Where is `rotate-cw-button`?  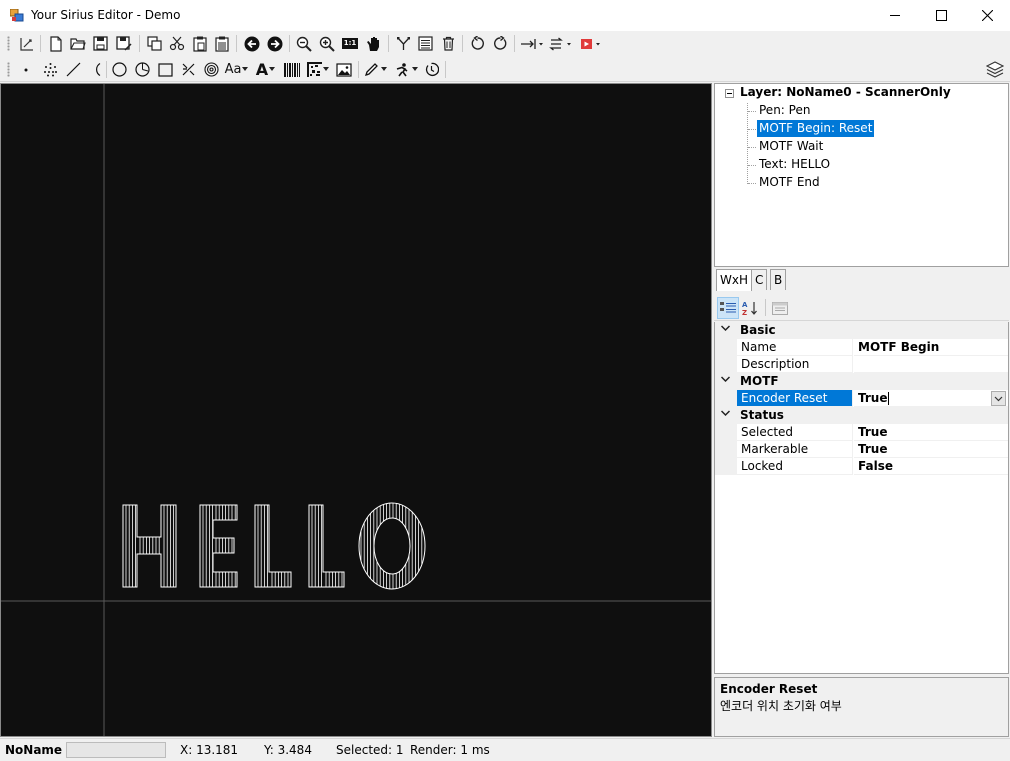 rotate-cw-button is located at coordinates (500, 43).